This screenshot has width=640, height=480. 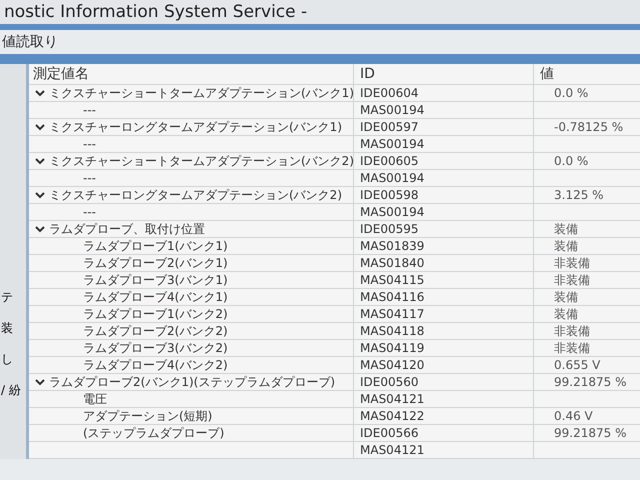 I want to click on id-cell: MAS04120, so click(x=392, y=365).